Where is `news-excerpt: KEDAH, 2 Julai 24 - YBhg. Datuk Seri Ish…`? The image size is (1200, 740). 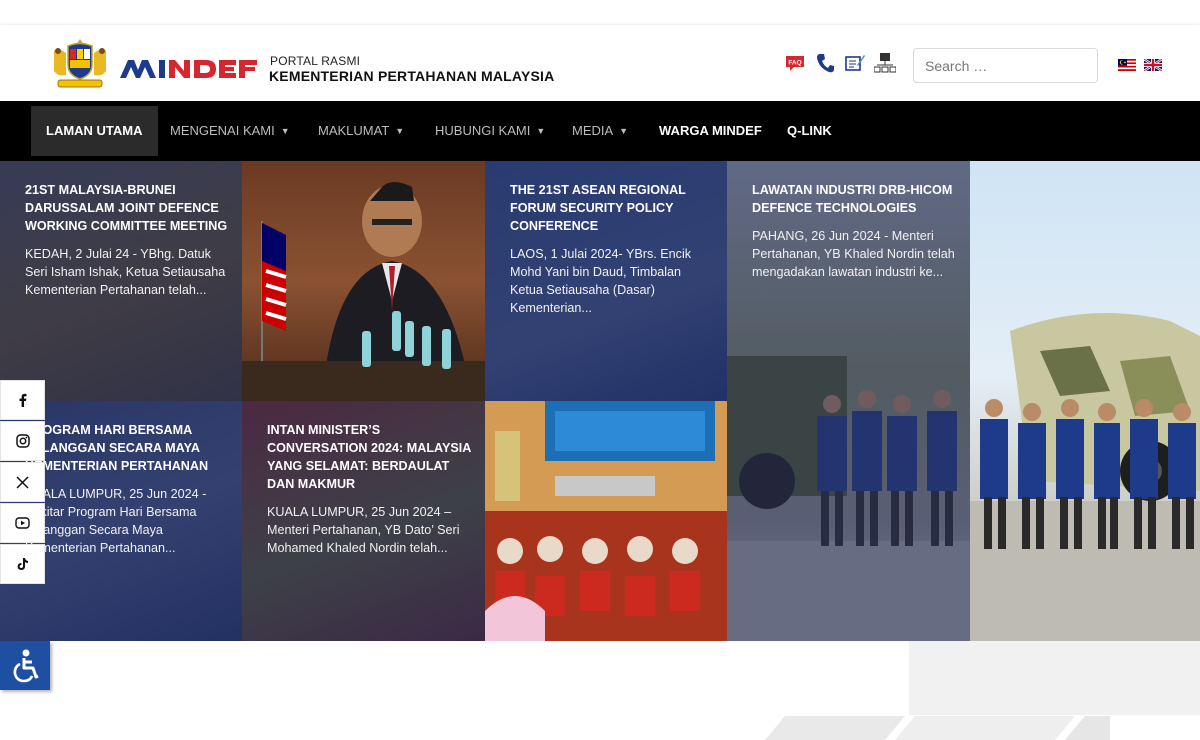
news-excerpt: KEDAH, 2 Julai 24 - YBhg. Datuk Seri Ish… is located at coordinates (125, 272).